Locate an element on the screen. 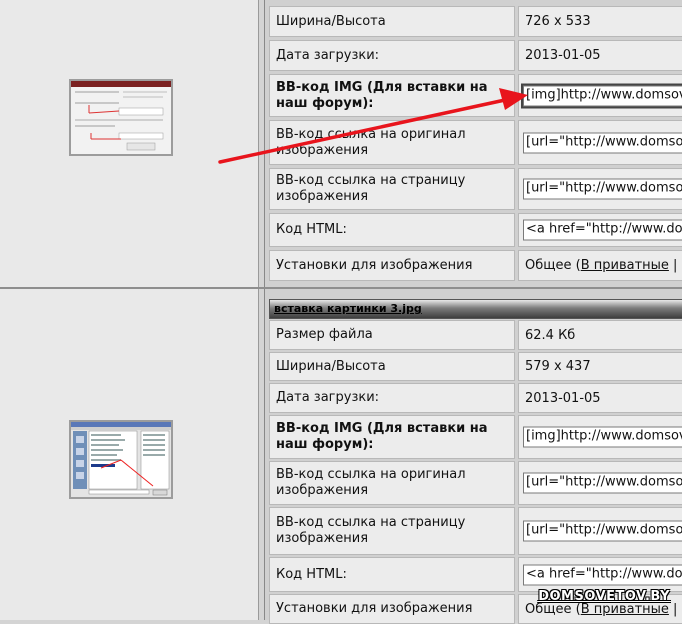 This screenshot has width=682, height=624. info-row-dimensions: Ширина/Высота 726 x 533 is located at coordinates (475, 21).